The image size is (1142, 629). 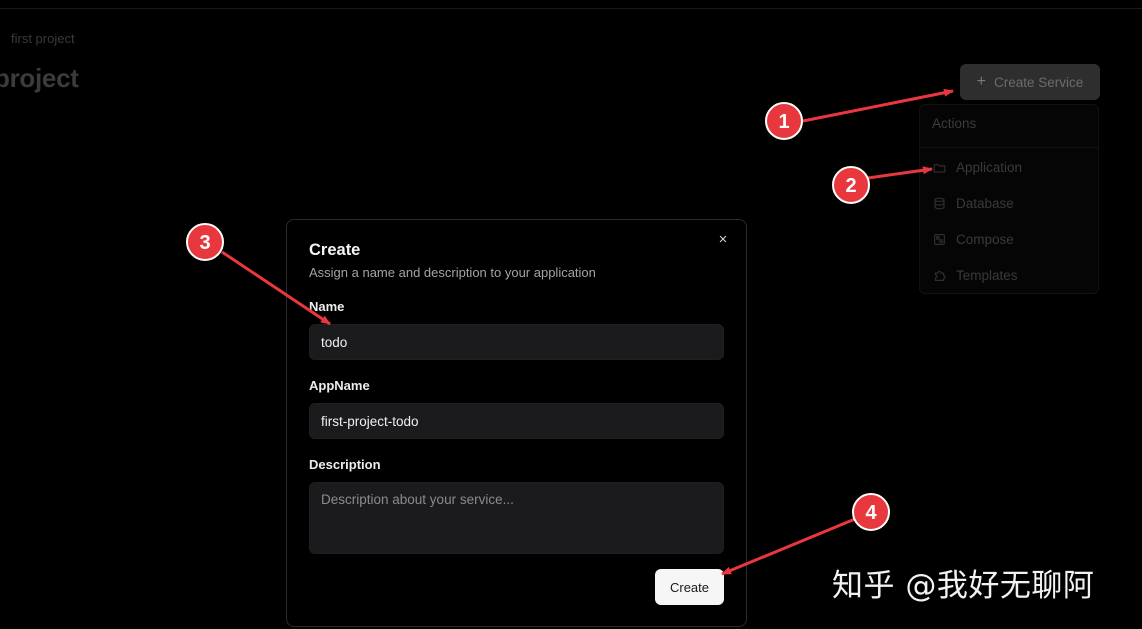 What do you see at coordinates (981, 81) in the screenshot?
I see `plus-icon: +` at bounding box center [981, 81].